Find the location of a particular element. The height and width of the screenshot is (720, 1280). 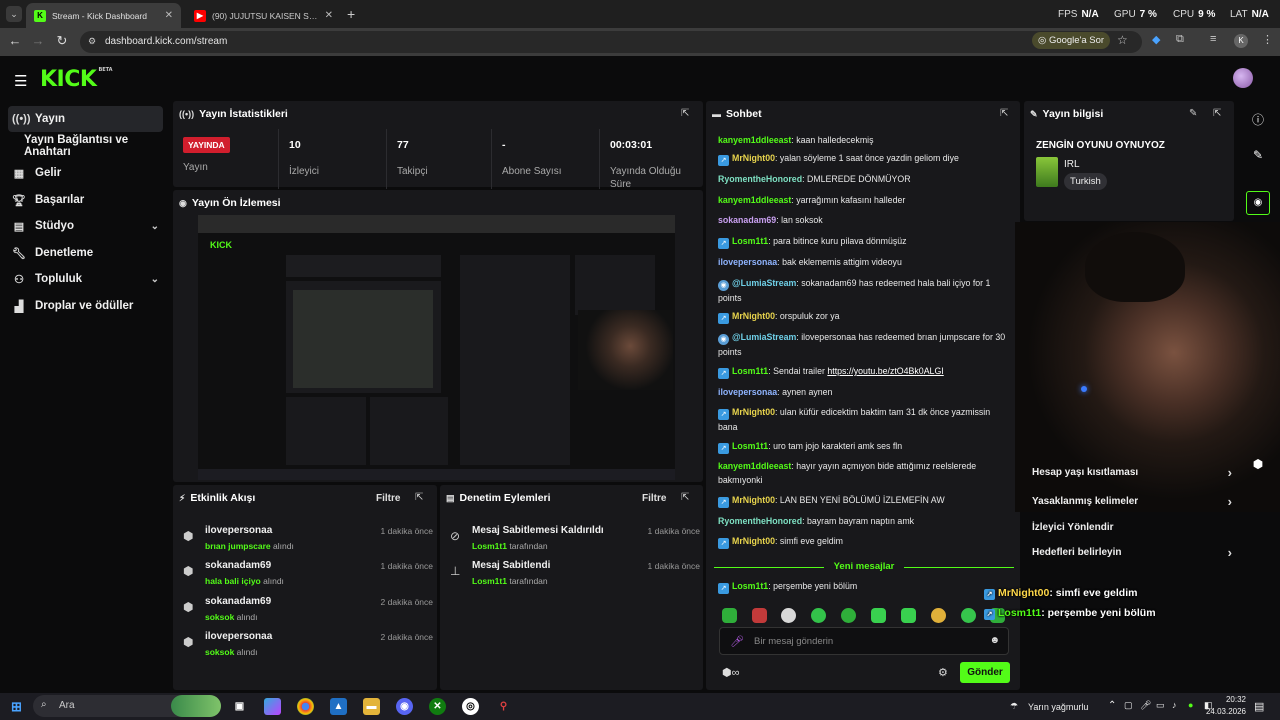

moderation-filter-button: Filtre is located at coordinates (654, 498).